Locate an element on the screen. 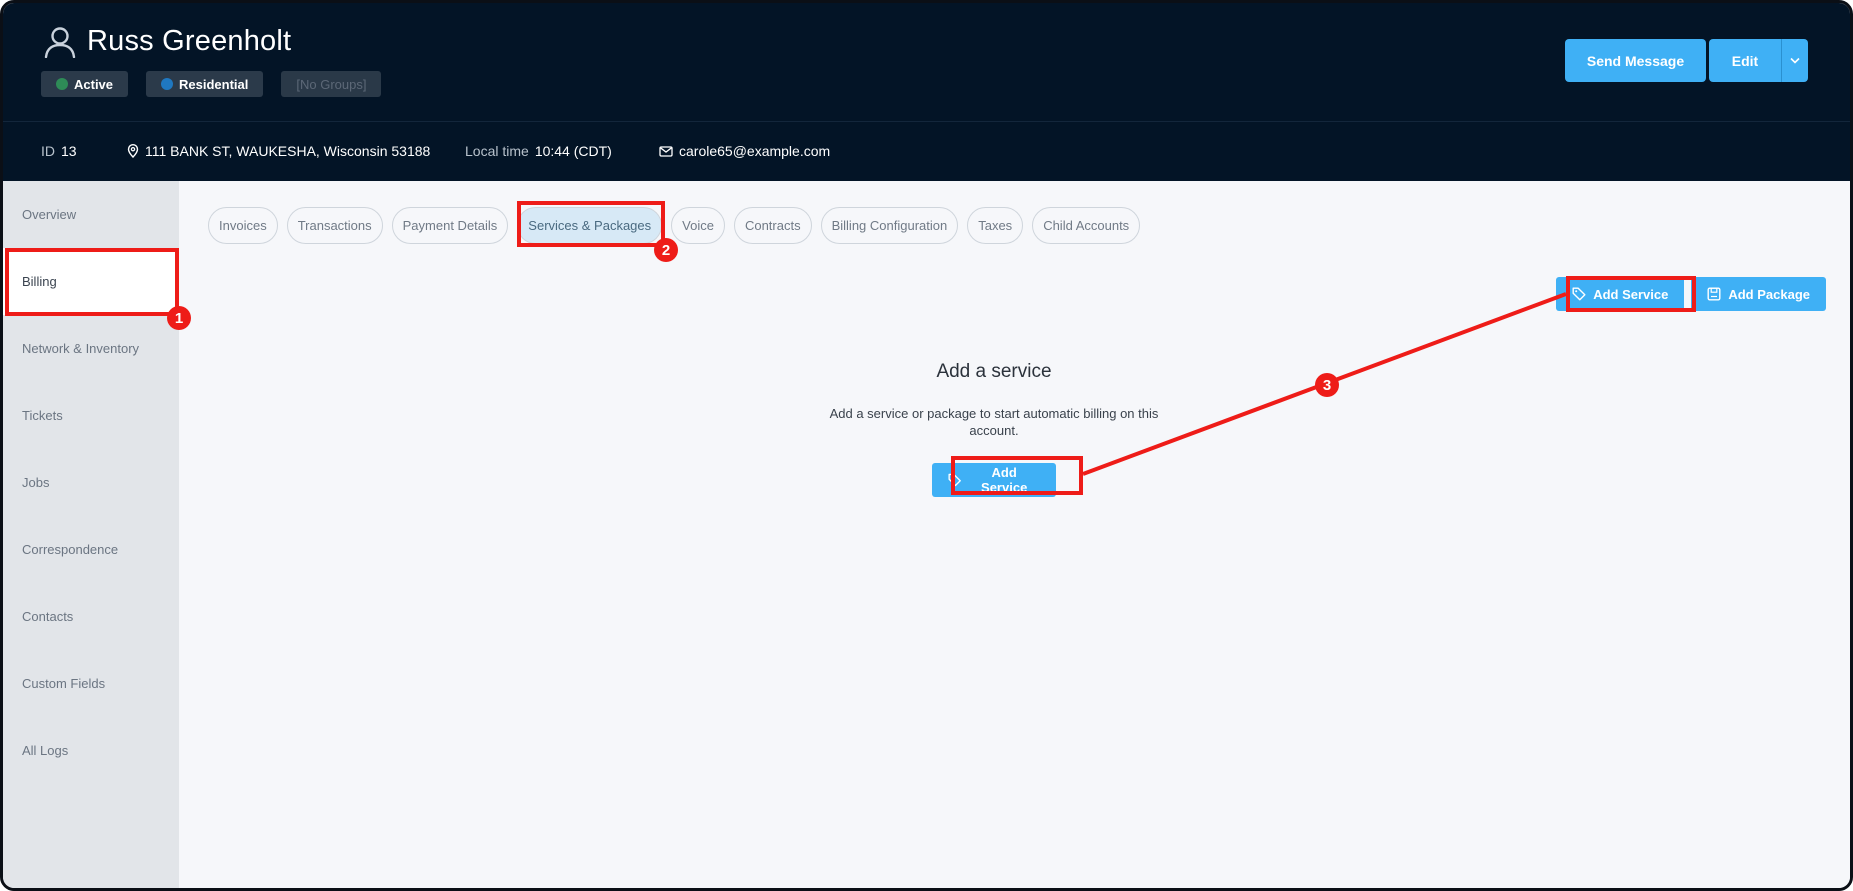  customer-email: carole65@example.com is located at coordinates (744, 151).